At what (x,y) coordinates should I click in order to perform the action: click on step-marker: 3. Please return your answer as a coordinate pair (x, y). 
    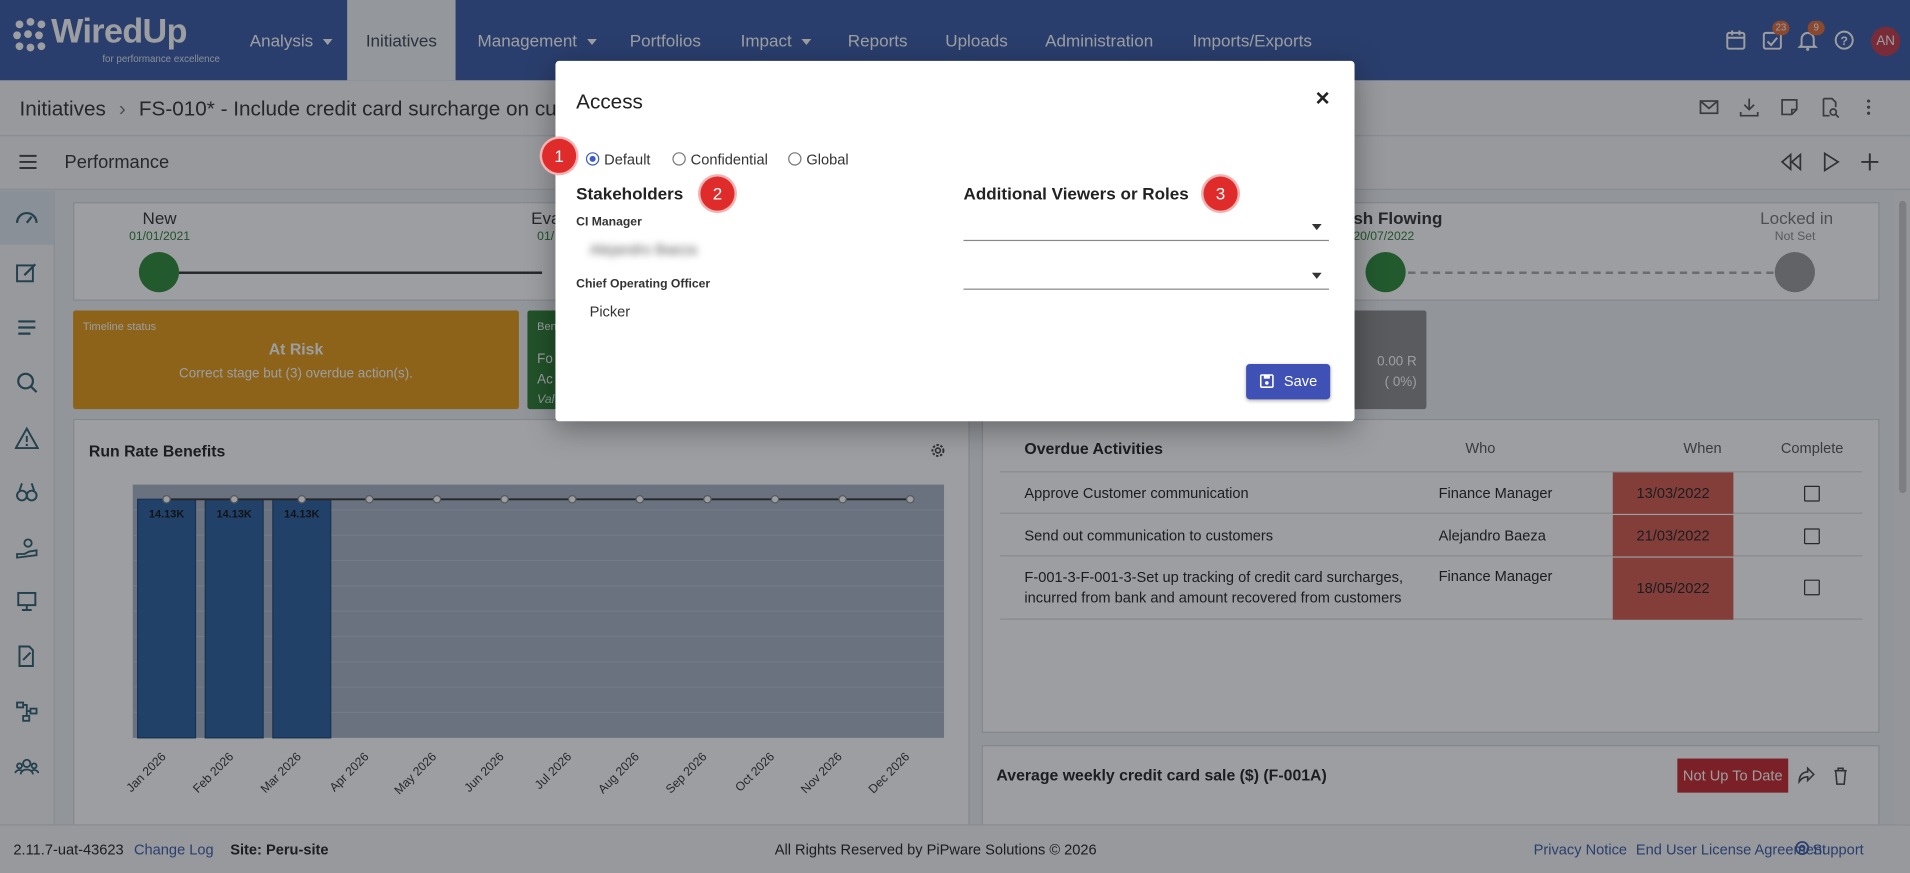
    Looking at the image, I should click on (1220, 193).